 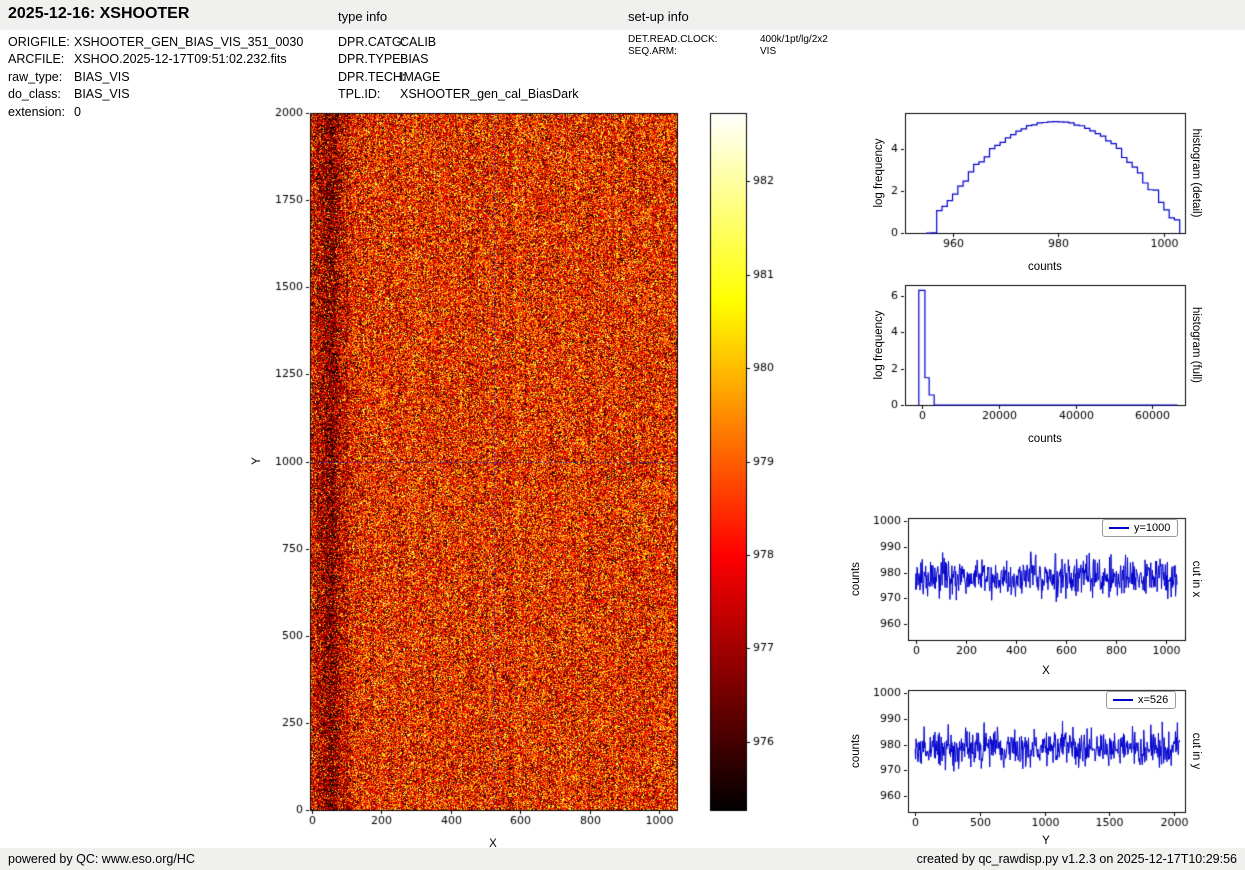 What do you see at coordinates (458, 60) in the screenshot?
I see `meta-row-dpr-type: DPR.TYPE: BIAS` at bounding box center [458, 60].